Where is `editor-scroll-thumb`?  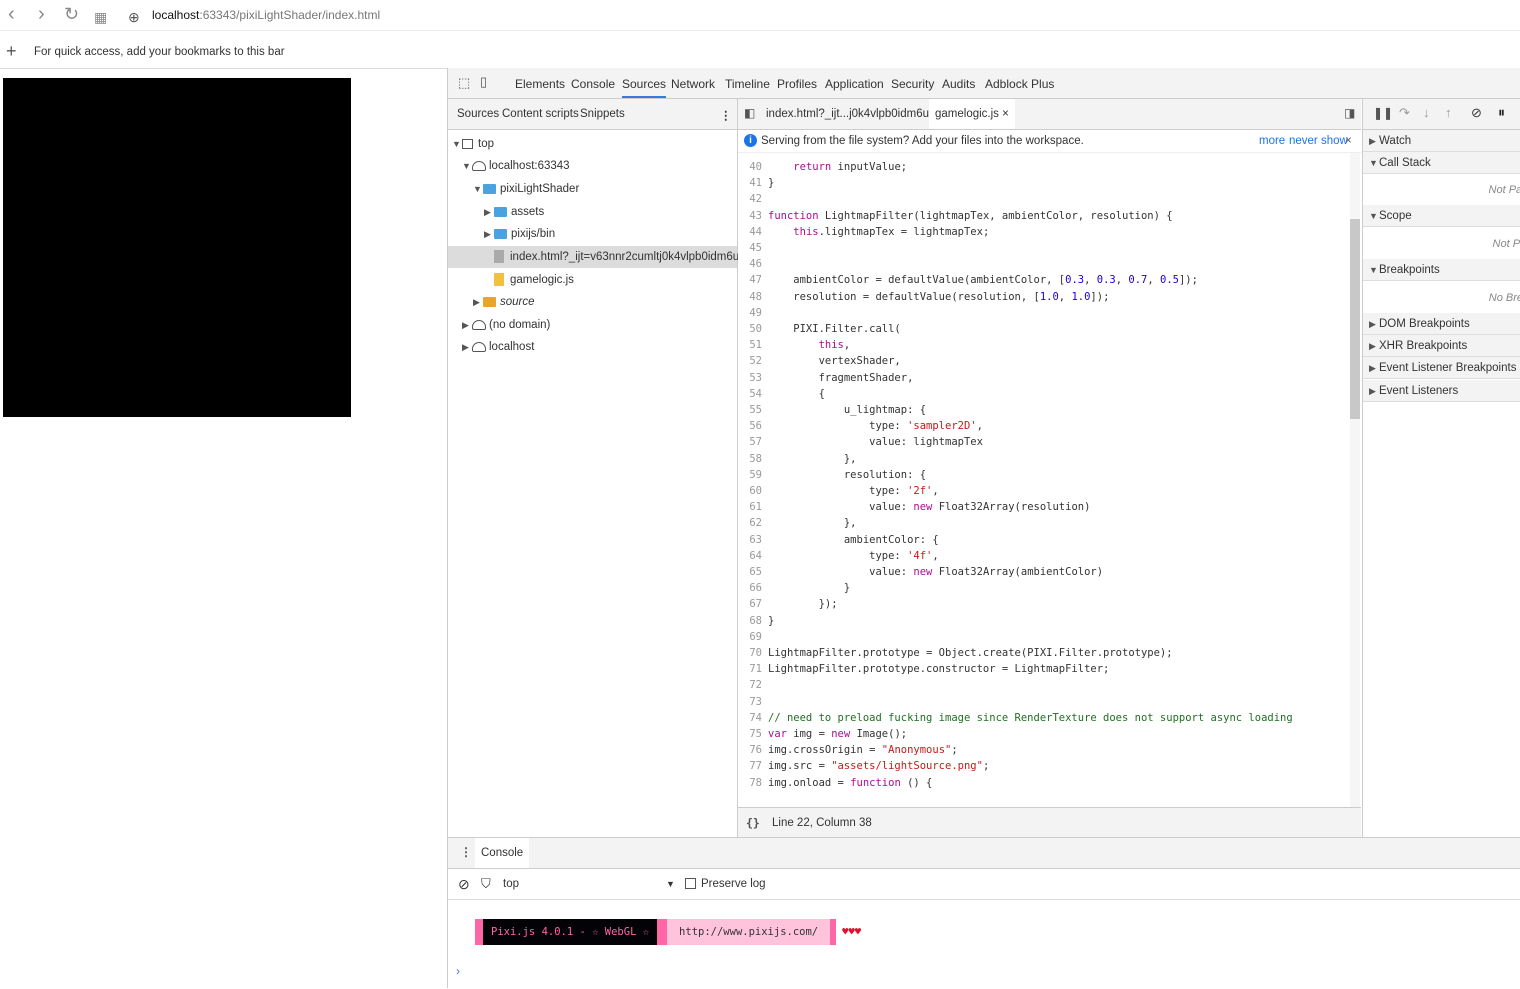
editor-scroll-thumb is located at coordinates (1355, 319).